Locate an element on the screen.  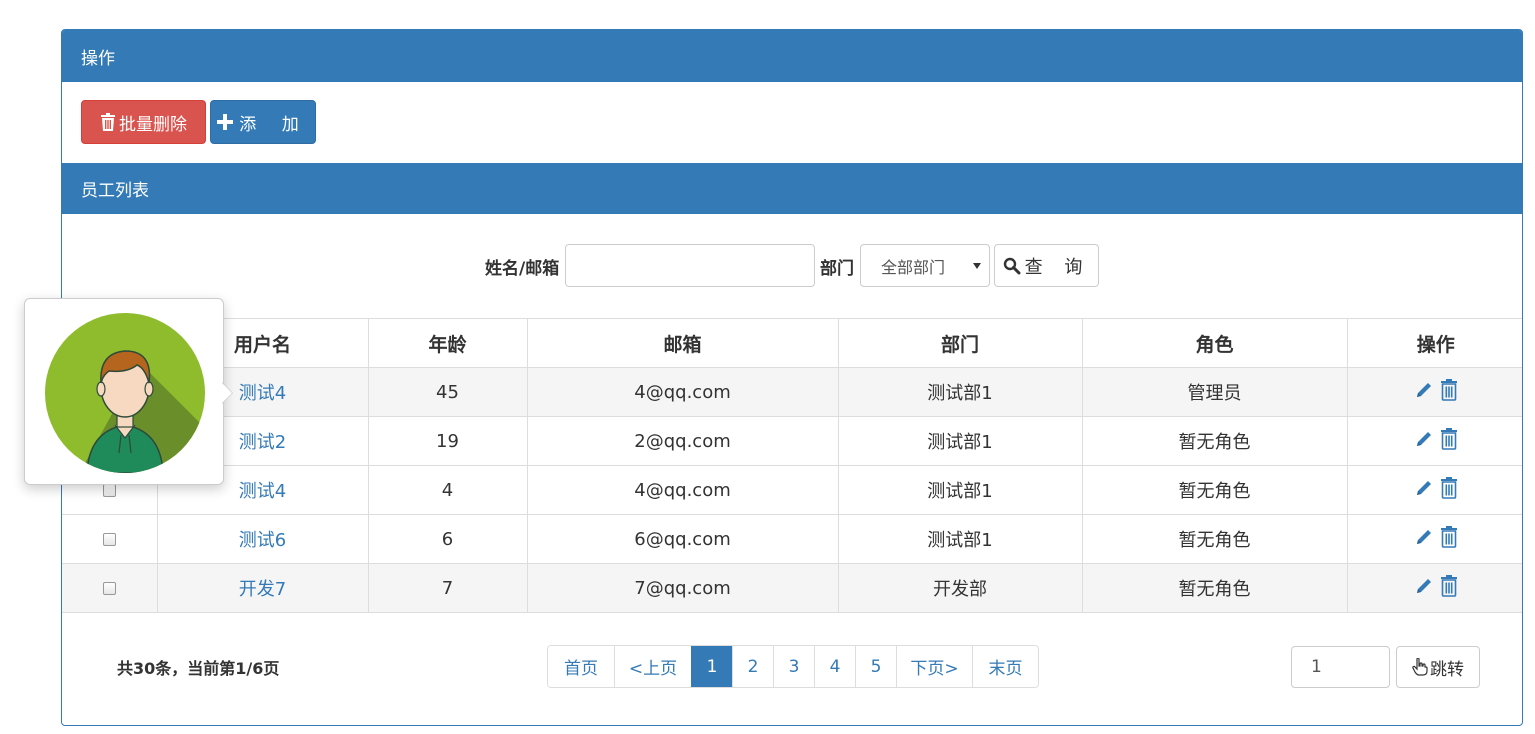
batch-delete-label: 批量删除 is located at coordinates (153, 124).